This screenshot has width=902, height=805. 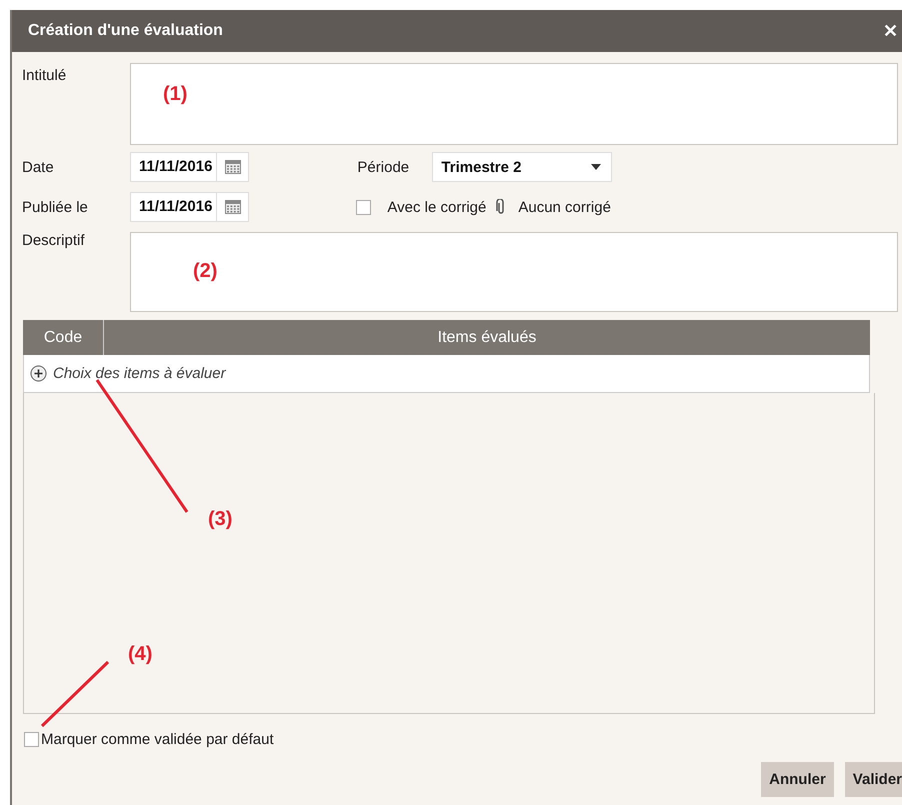 What do you see at coordinates (890, 31) in the screenshot?
I see `close-button: ✕` at bounding box center [890, 31].